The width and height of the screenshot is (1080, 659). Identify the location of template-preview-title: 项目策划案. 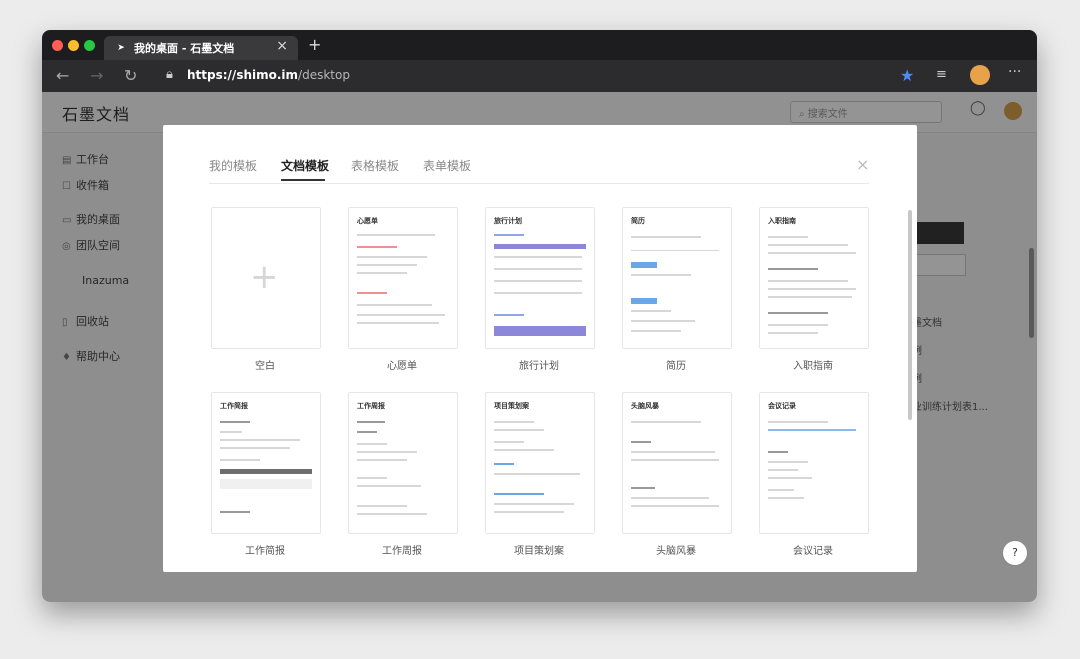
(511, 406).